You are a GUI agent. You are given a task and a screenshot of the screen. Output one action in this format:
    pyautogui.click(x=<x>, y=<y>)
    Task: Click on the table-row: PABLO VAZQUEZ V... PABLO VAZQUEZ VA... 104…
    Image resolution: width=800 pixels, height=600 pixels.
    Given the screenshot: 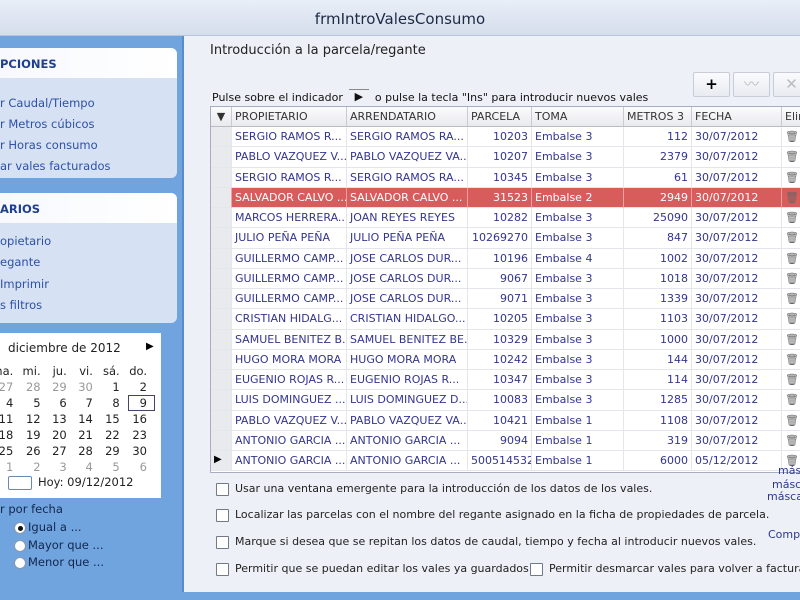 What is the action you would take?
    pyautogui.click(x=505, y=420)
    